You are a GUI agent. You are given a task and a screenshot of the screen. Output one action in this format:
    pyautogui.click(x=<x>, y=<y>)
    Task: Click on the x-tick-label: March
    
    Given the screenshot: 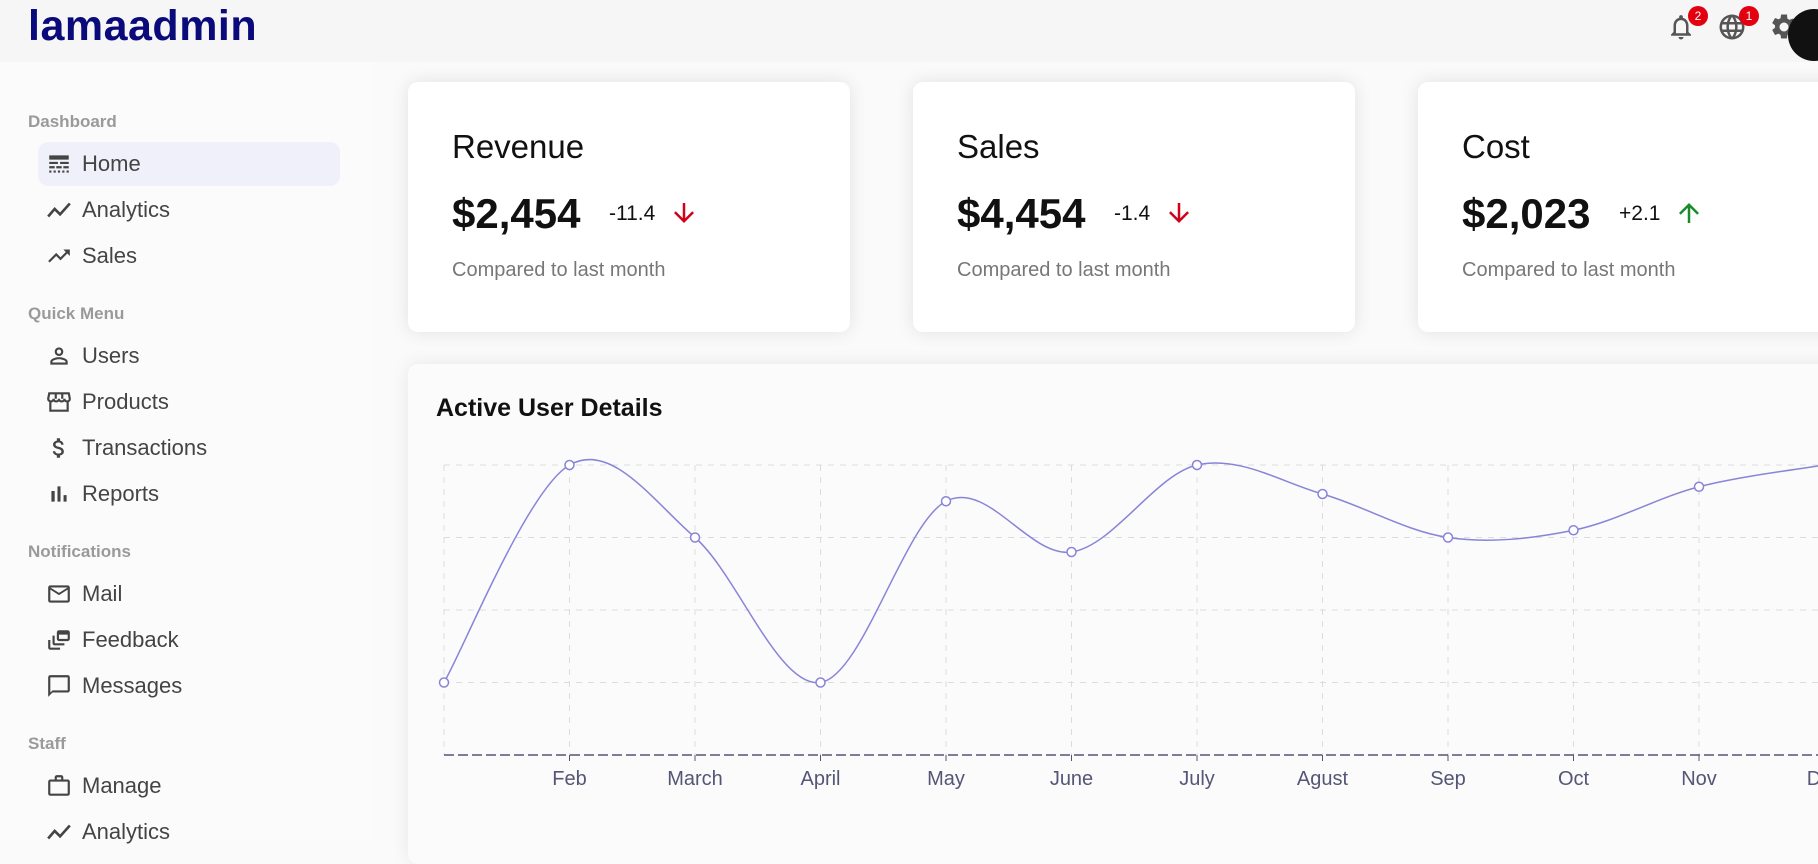 What is the action you would take?
    pyautogui.click(x=695, y=779)
    